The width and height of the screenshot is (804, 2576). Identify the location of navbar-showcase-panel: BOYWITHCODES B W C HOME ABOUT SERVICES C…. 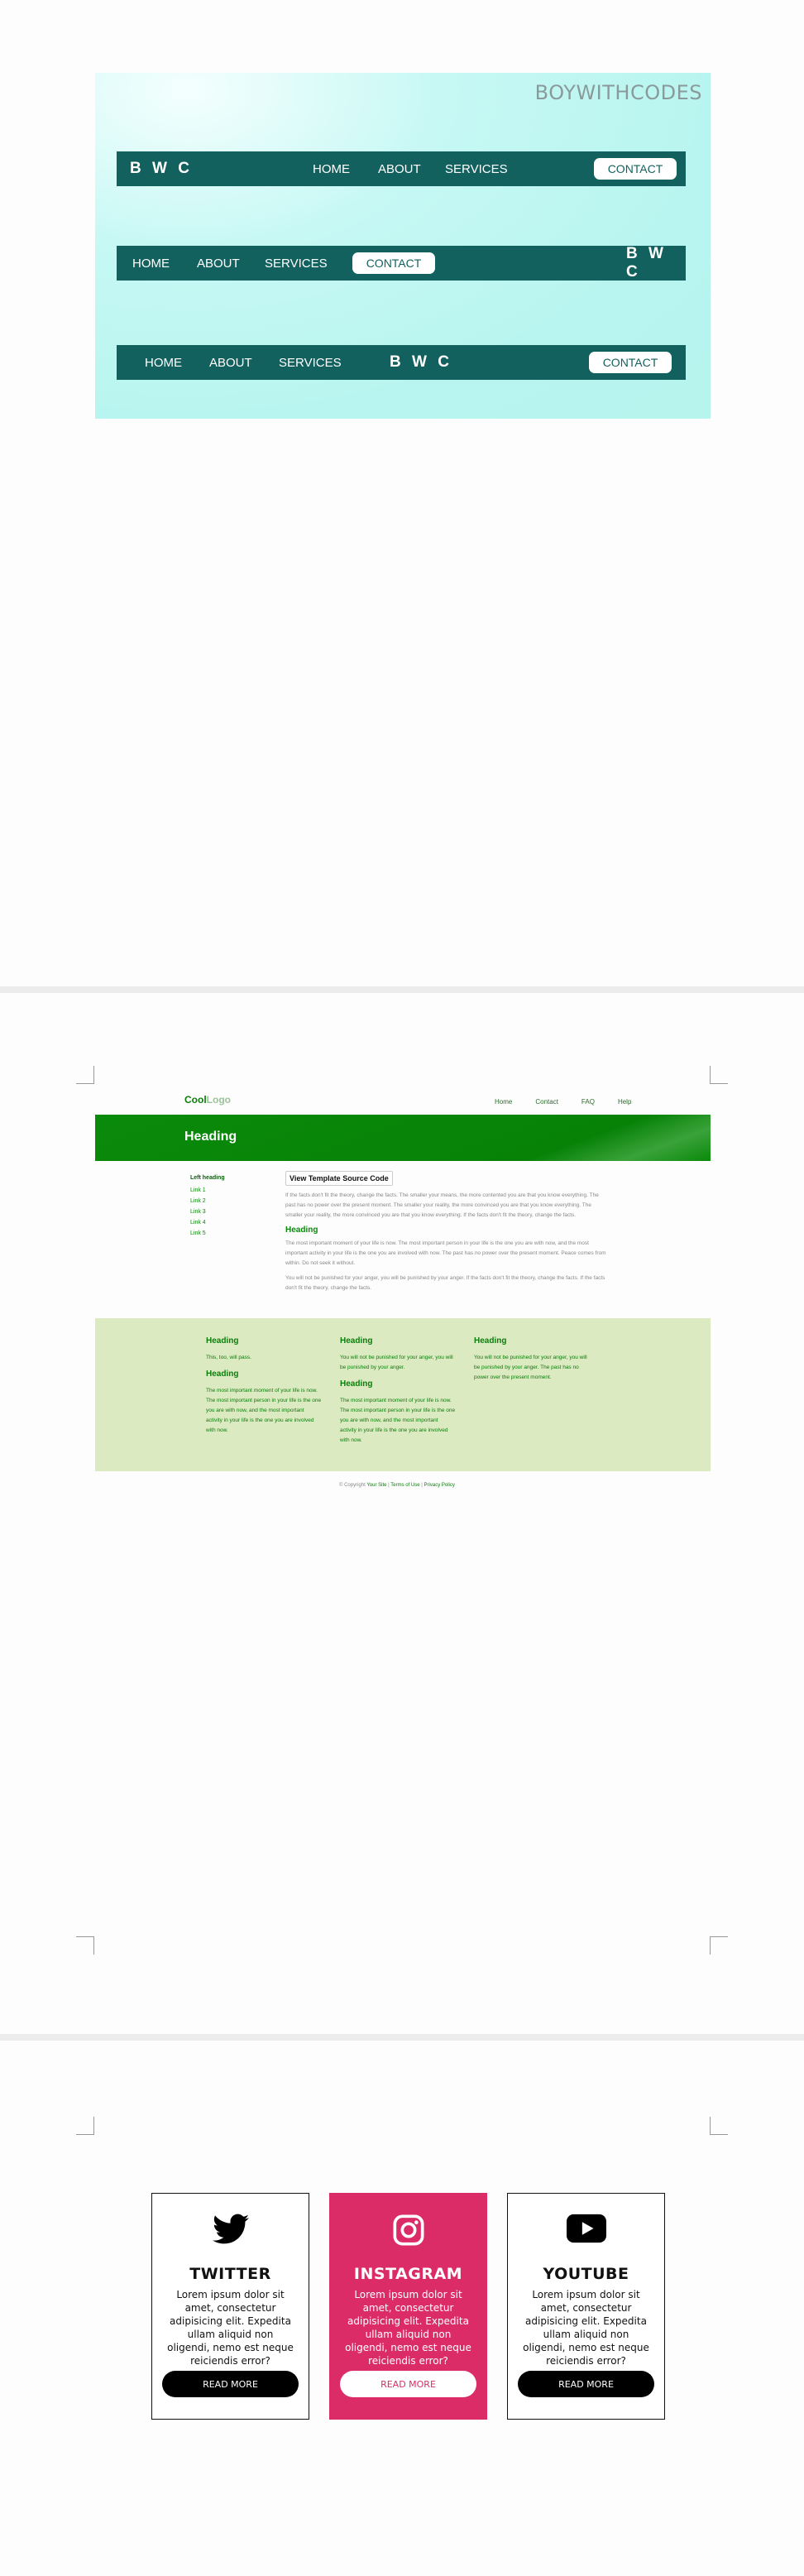
(403, 246).